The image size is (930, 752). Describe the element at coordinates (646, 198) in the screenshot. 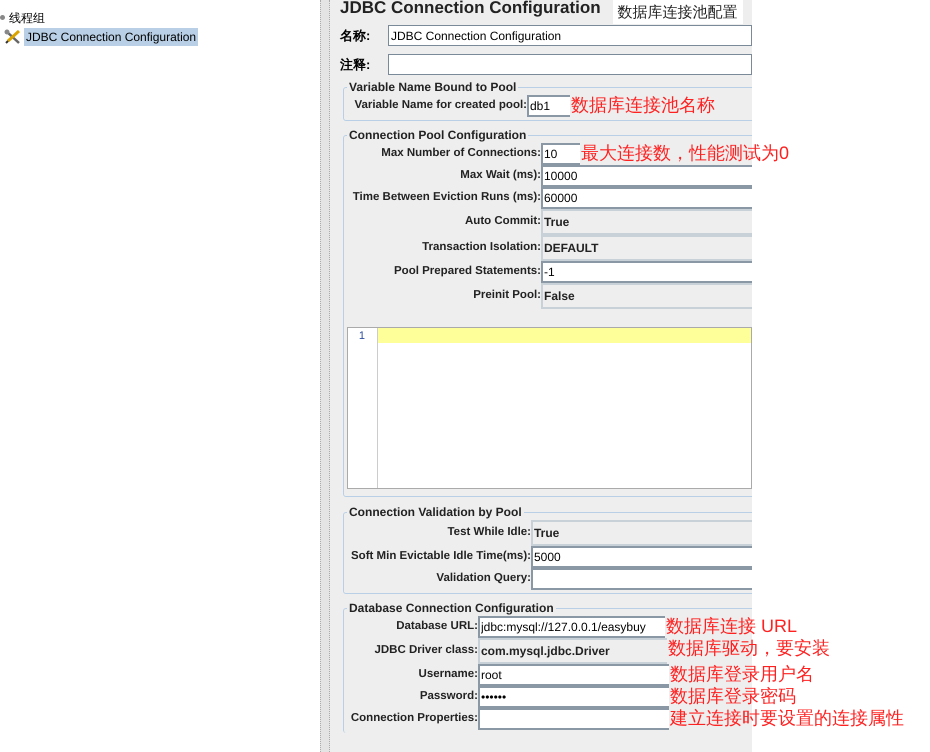

I see `input-field: 60000` at that location.